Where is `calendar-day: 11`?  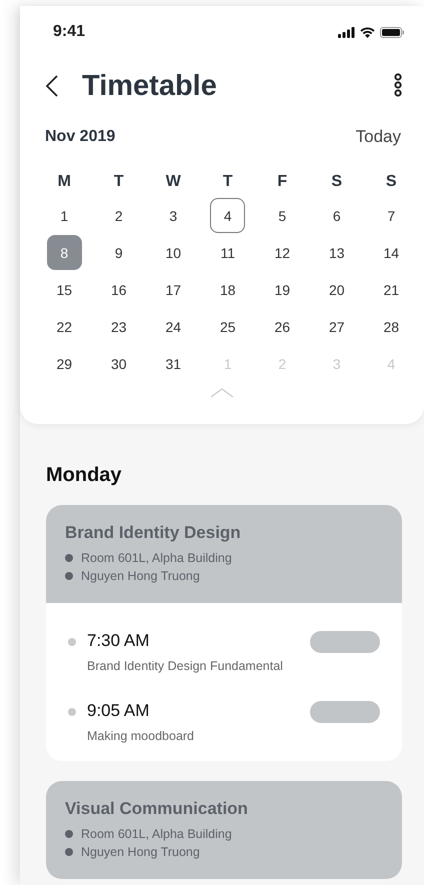
calendar-day: 11 is located at coordinates (228, 252).